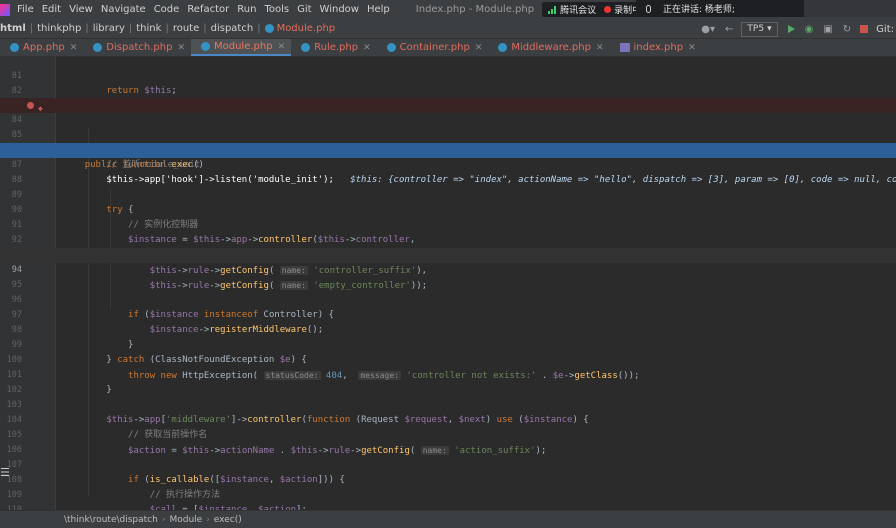  I want to click on breadcrumb-namespace: \think\route\dispatch, so click(111, 520).